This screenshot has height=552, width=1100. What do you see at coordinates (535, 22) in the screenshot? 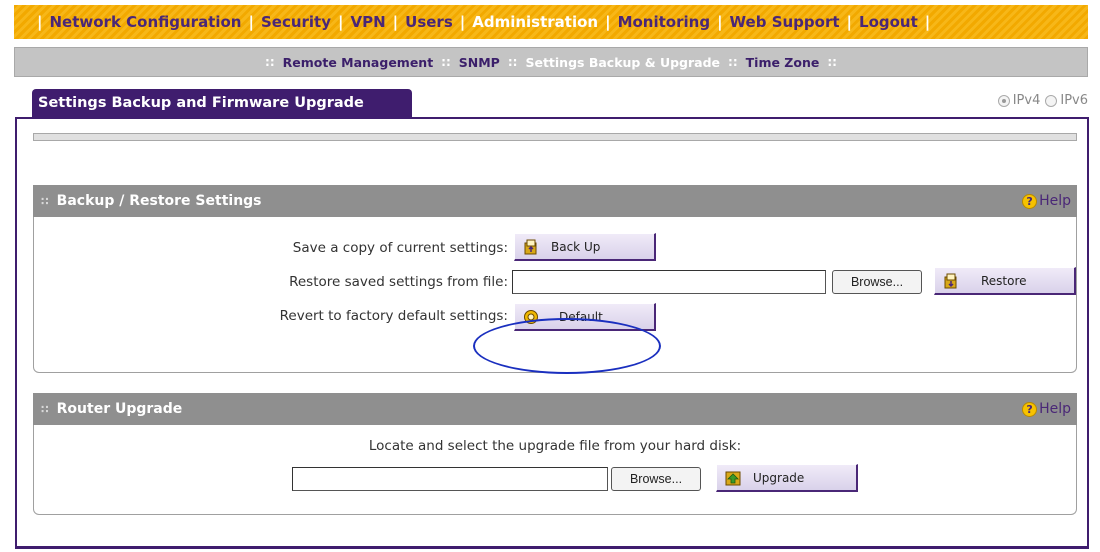
I see `nav-administration: Administration` at bounding box center [535, 22].